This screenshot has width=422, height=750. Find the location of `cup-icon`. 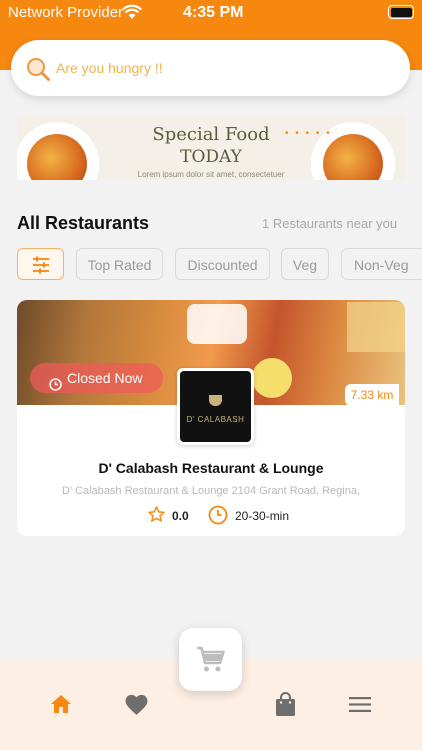

cup-icon is located at coordinates (215, 400).